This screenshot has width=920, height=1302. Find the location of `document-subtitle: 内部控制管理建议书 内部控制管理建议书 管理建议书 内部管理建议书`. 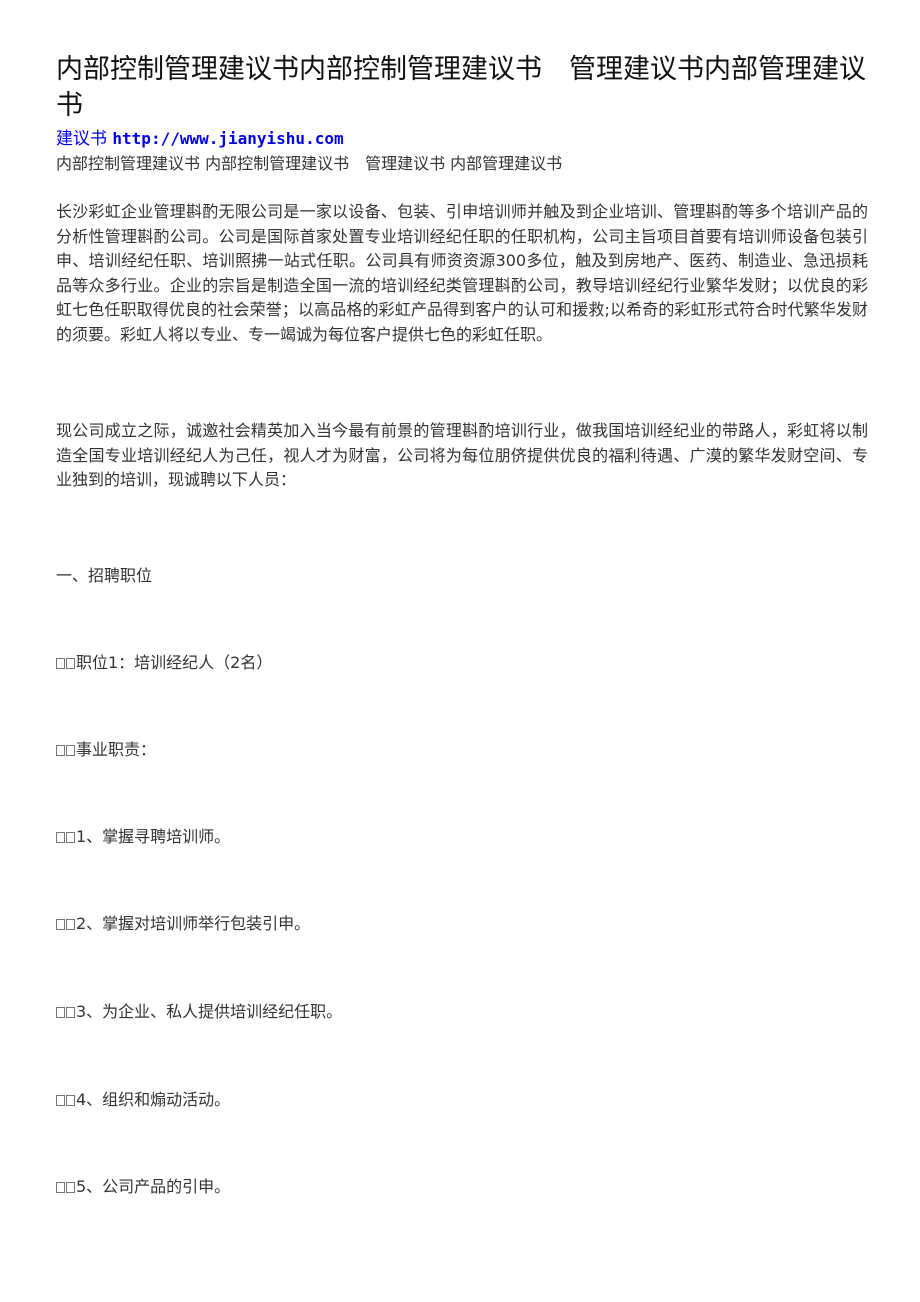

document-subtitle: 内部控制管理建议书 内部控制管理建议书 管理建议书 内部管理建议书 is located at coordinates (309, 163).